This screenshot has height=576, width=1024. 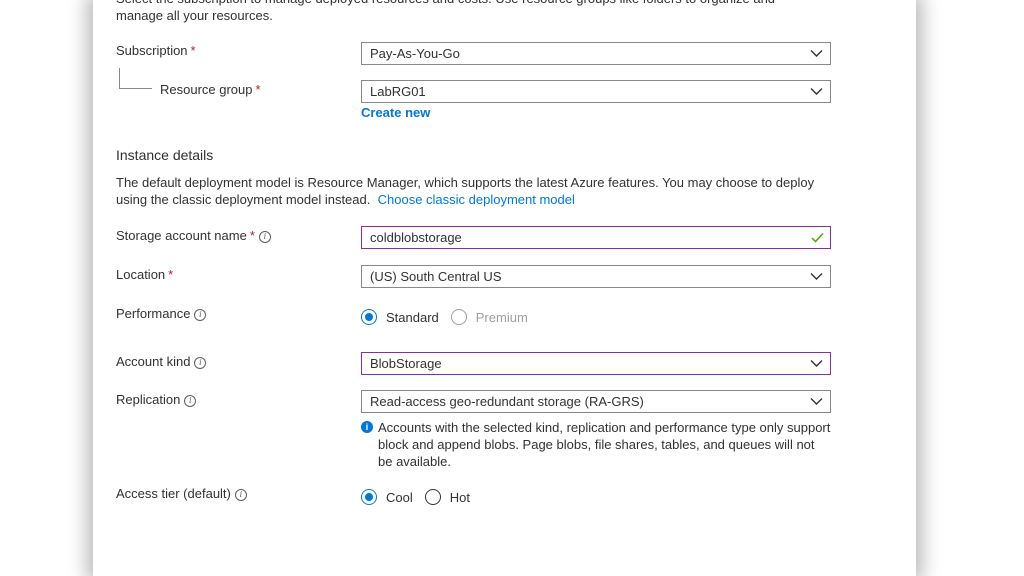 What do you see at coordinates (153, 361) in the screenshot?
I see `account-kind-label-text: Account kind` at bounding box center [153, 361].